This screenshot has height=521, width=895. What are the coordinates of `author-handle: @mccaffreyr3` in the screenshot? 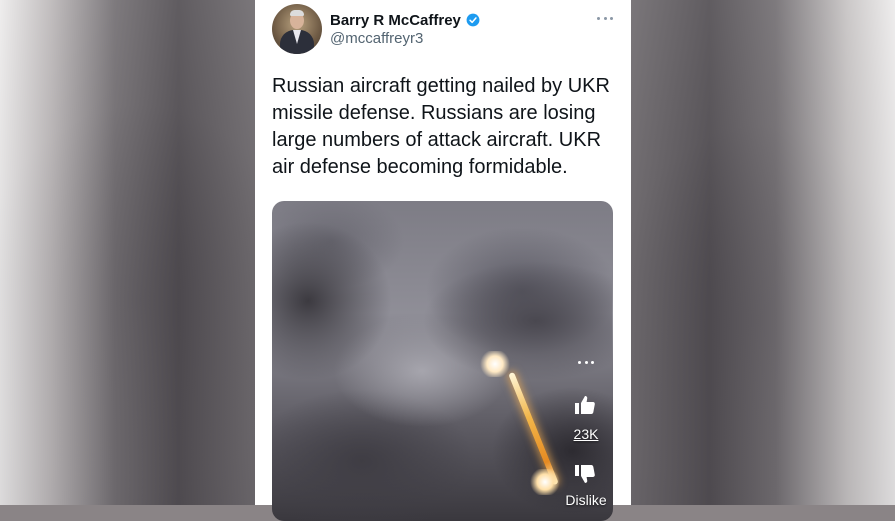 It's located at (376, 38).